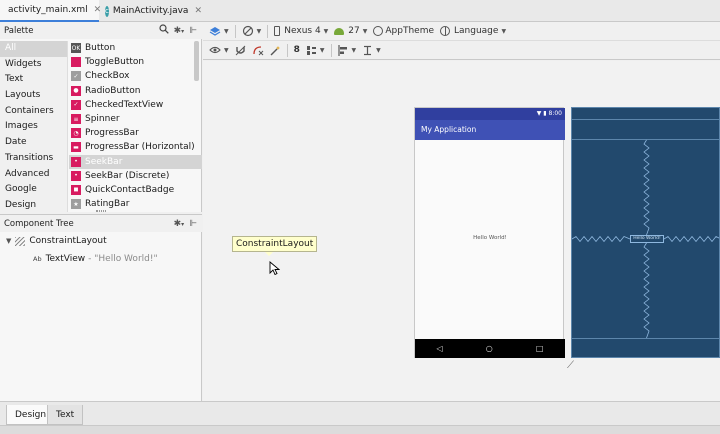  I want to click on palette-header: Palette ✱▾ ⊩, so click(101, 30).